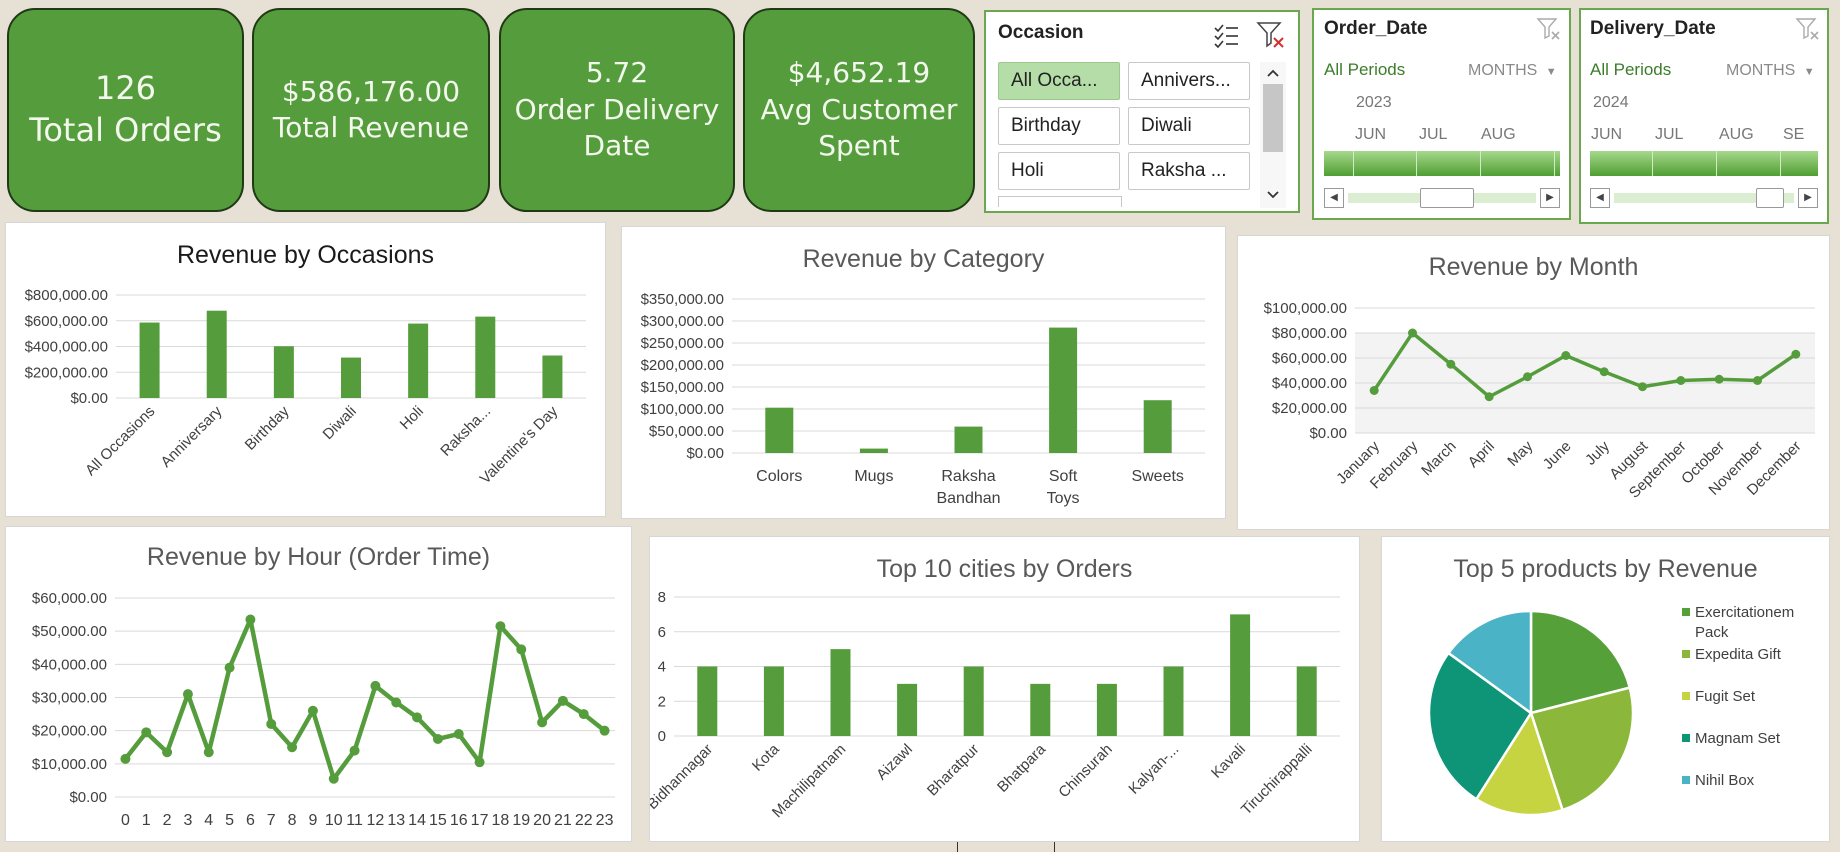  I want to click on x-tick-label: 9, so click(312, 820).